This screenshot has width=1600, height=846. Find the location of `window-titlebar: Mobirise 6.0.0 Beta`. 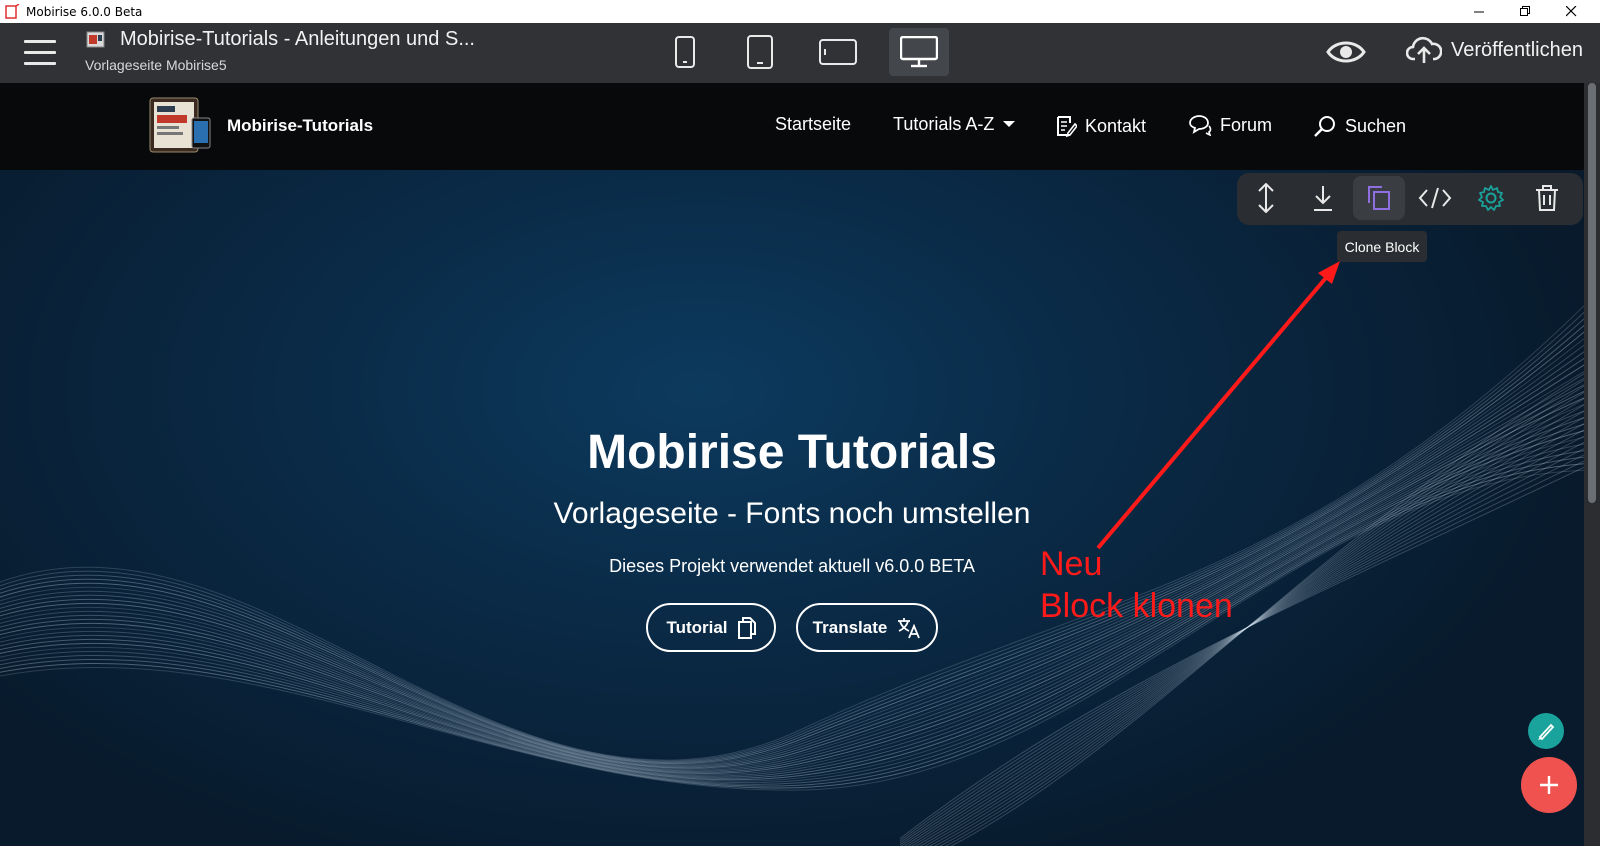

window-titlebar: Mobirise 6.0.0 Beta is located at coordinates (800, 11).